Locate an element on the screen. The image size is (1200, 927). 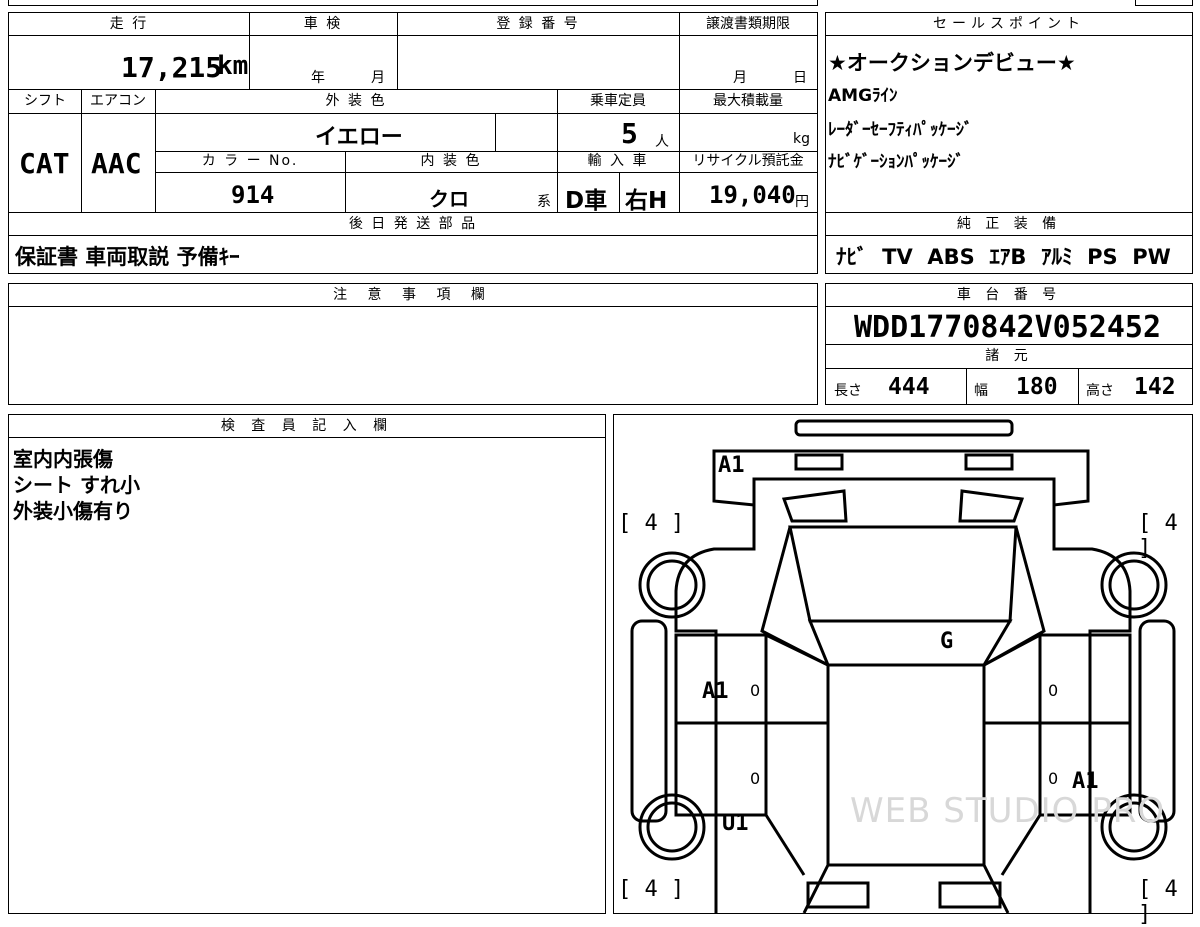
later-parts-label: 後 日 発 送 部 品 is located at coordinates (413, 224).